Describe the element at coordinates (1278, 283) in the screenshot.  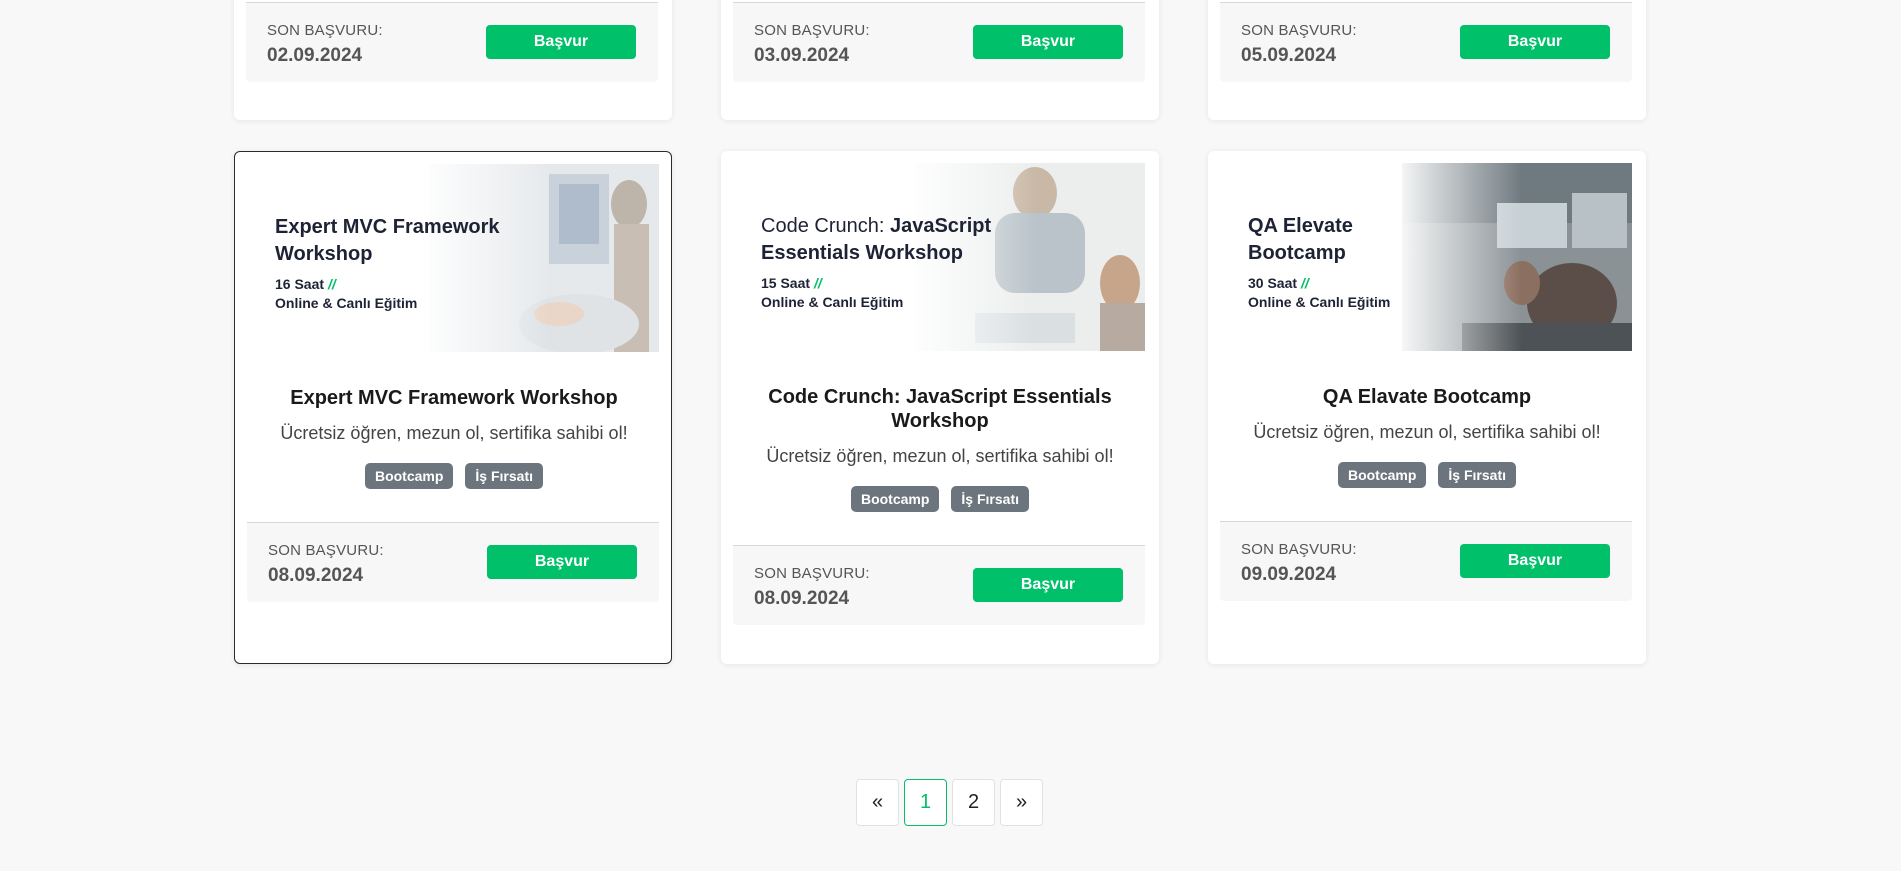
I see `banner-hours: 30 Saat //` at that location.